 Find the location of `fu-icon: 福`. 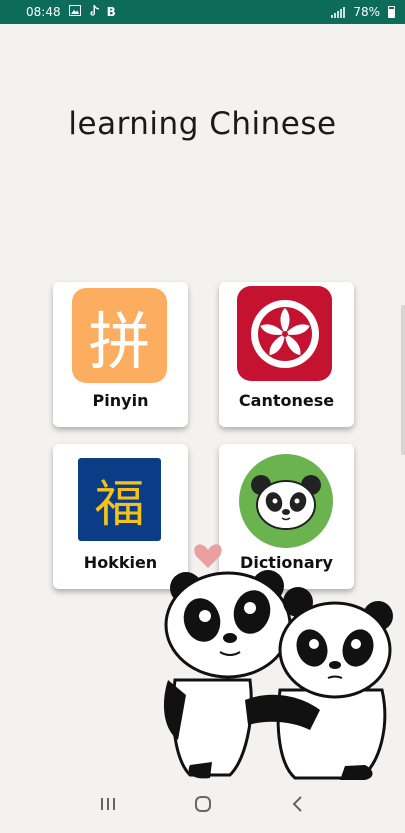

fu-icon: 福 is located at coordinates (119, 499).